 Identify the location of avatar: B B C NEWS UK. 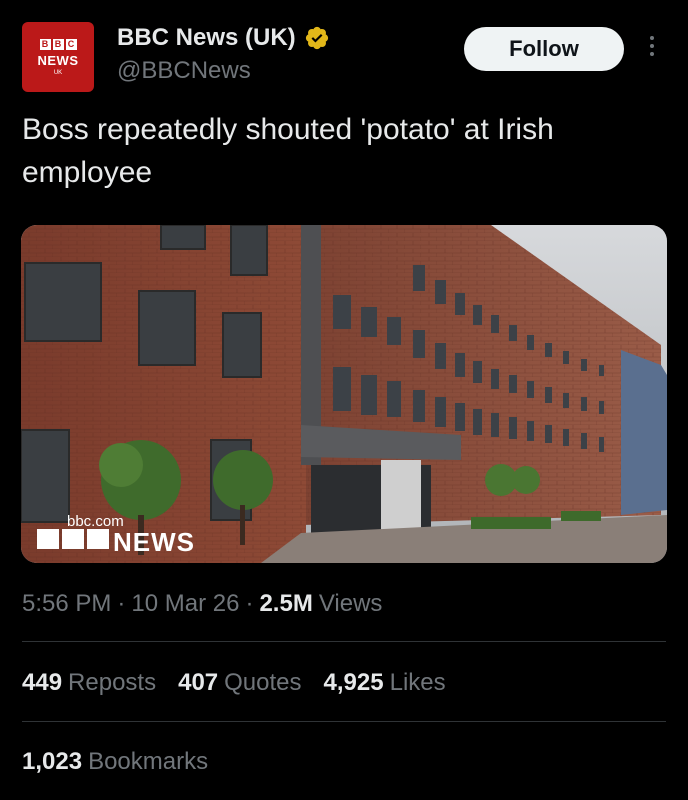
(58, 57).